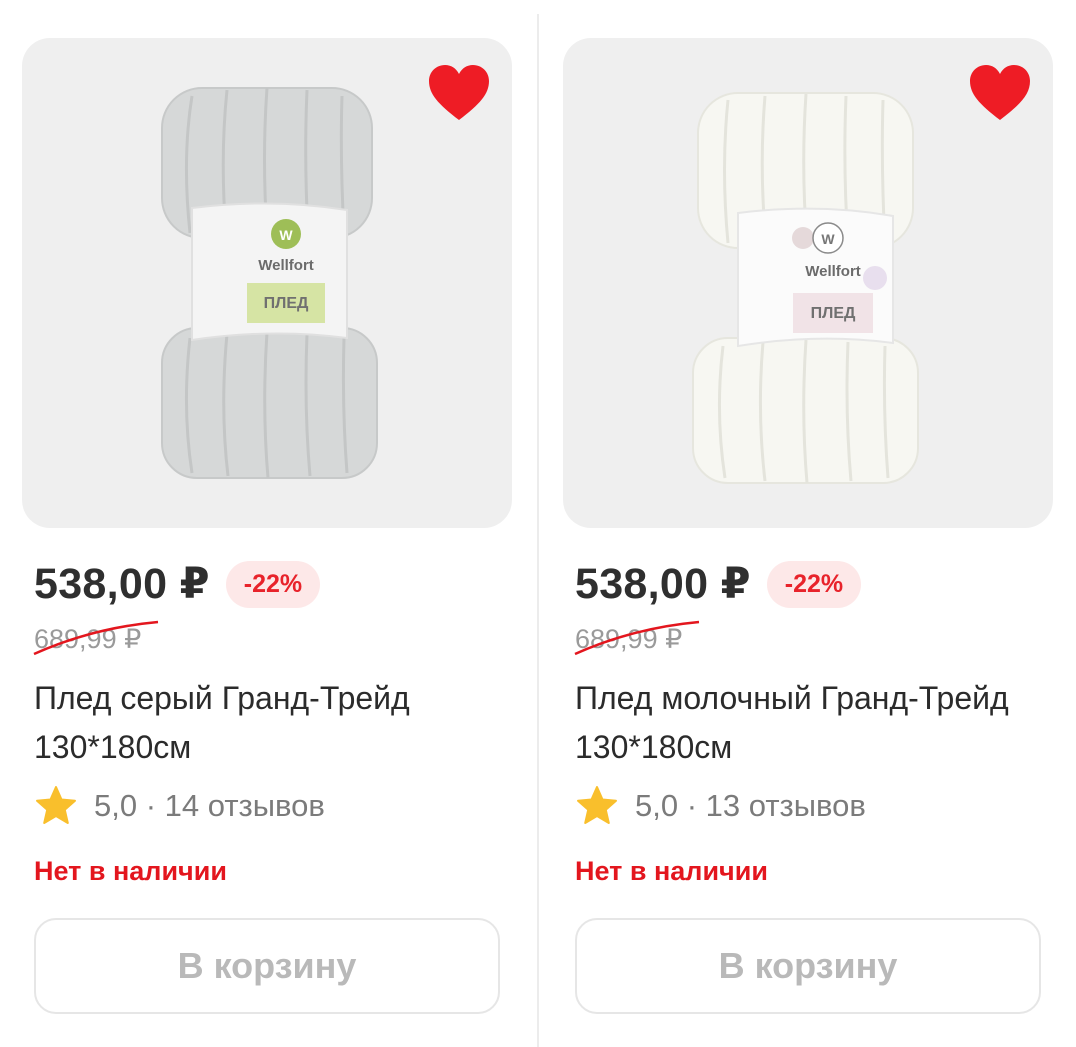 The height and width of the screenshot is (1047, 1076). I want to click on reviews-count: 14 отзывов, so click(245, 806).